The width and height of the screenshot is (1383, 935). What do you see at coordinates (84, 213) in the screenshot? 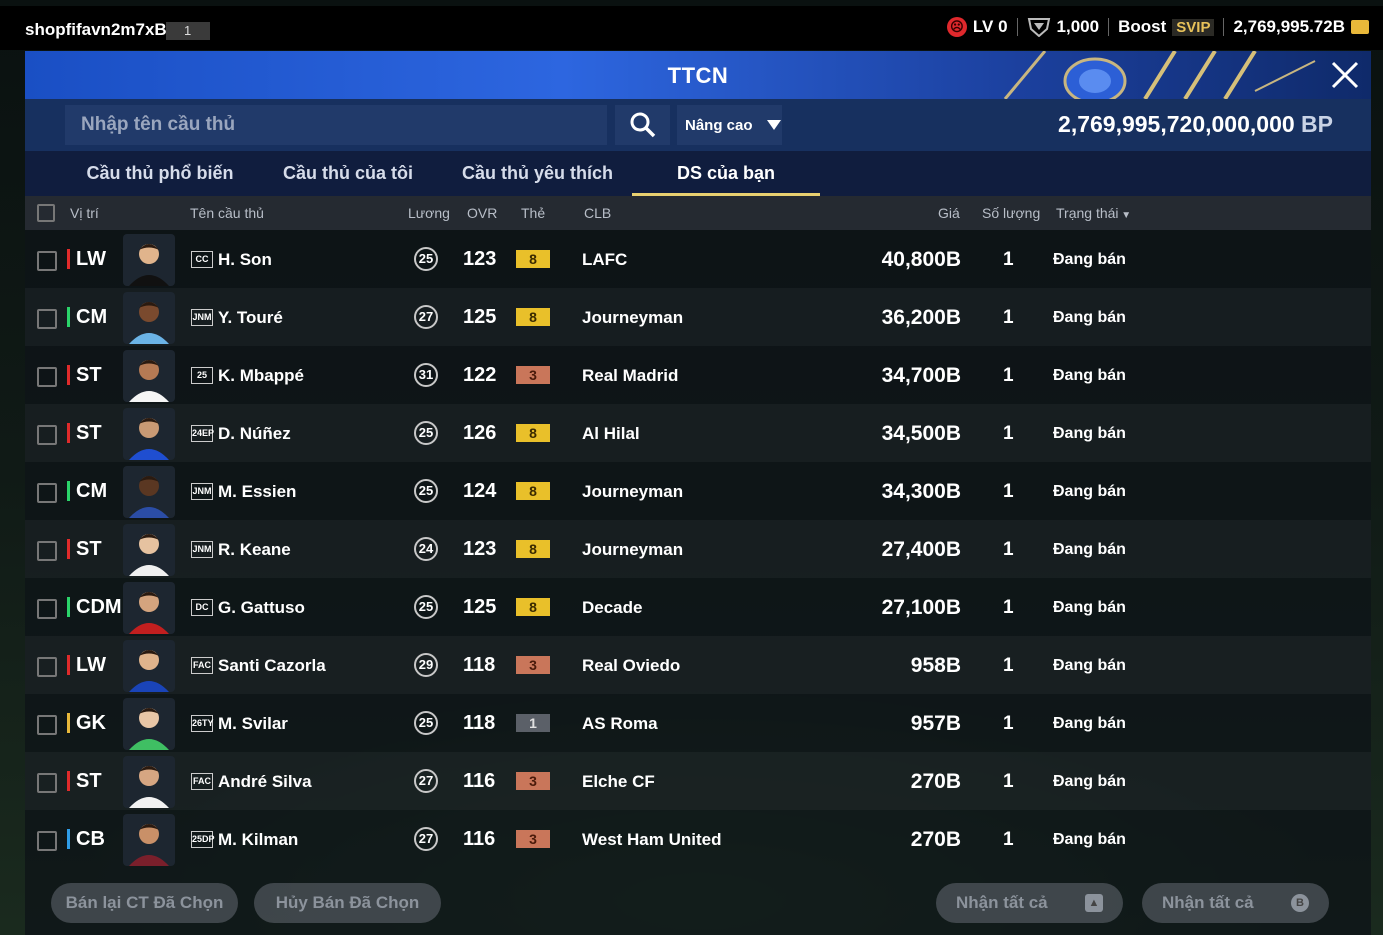
I see `header-position: Vị trí` at bounding box center [84, 213].